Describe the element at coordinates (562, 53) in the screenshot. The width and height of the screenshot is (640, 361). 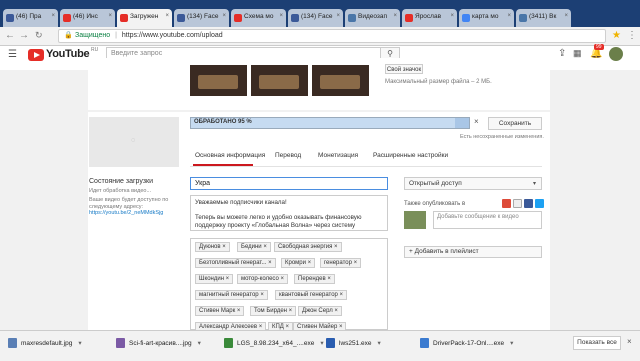
I see `upload-icon: ⇪` at that location.